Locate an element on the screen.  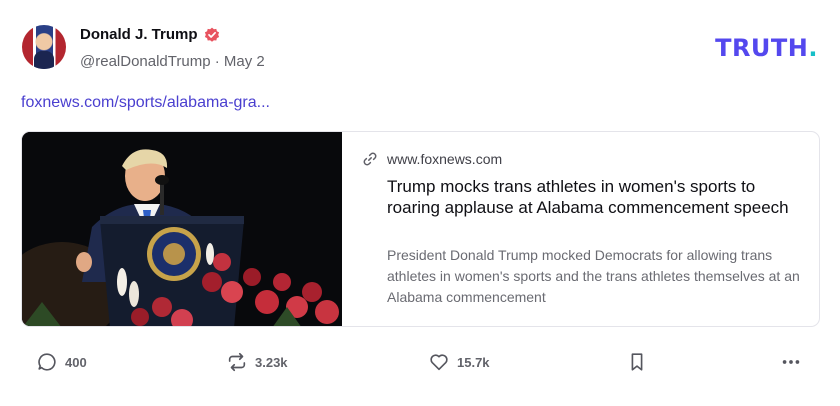
more-icon is located at coordinates (791, 362).